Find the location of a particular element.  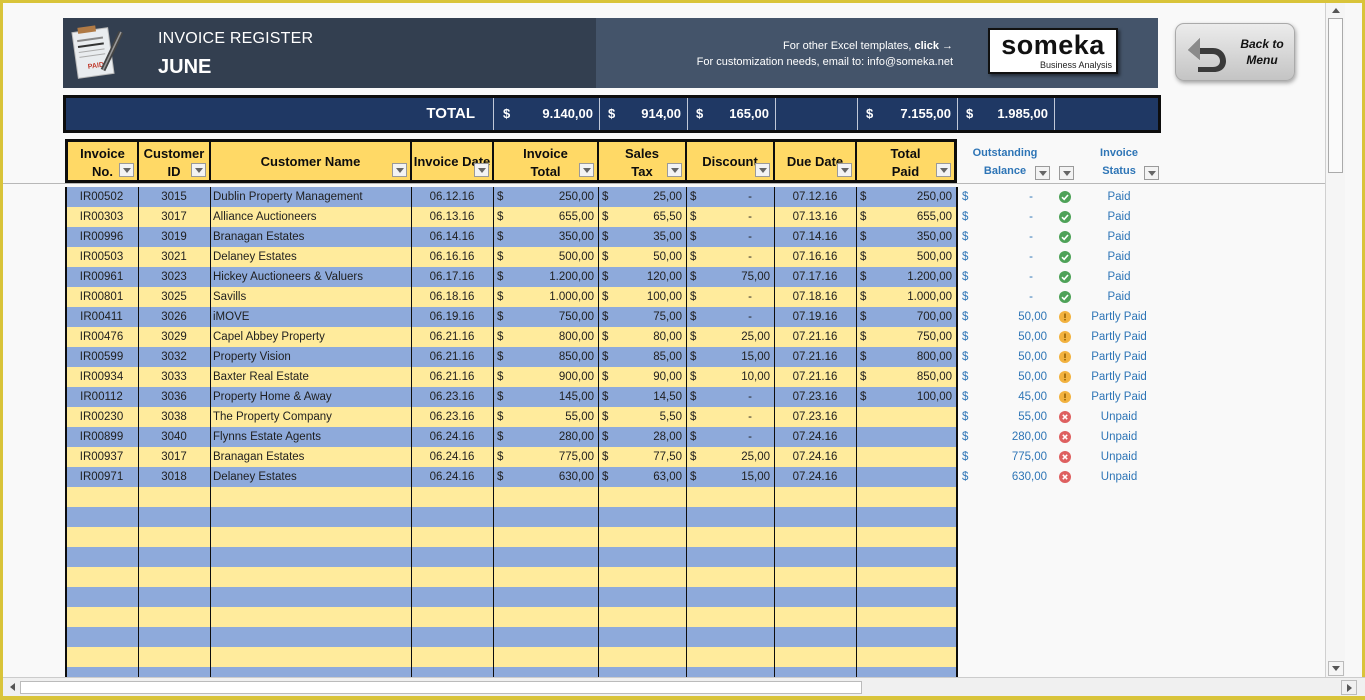

cell-total-paid: $1.200,00 is located at coordinates (906, 277).